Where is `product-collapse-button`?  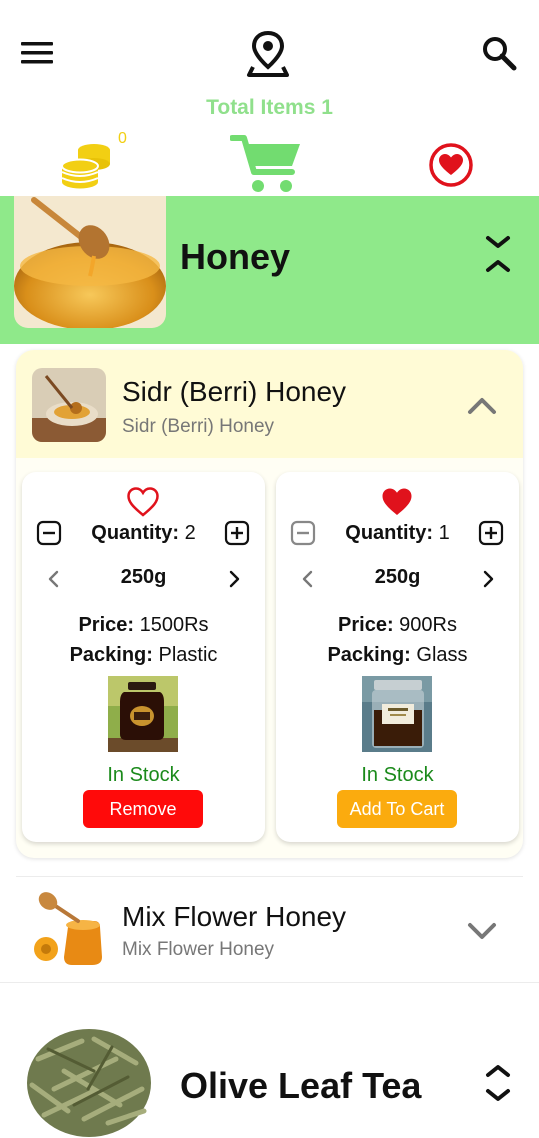 product-collapse-button is located at coordinates (482, 404).